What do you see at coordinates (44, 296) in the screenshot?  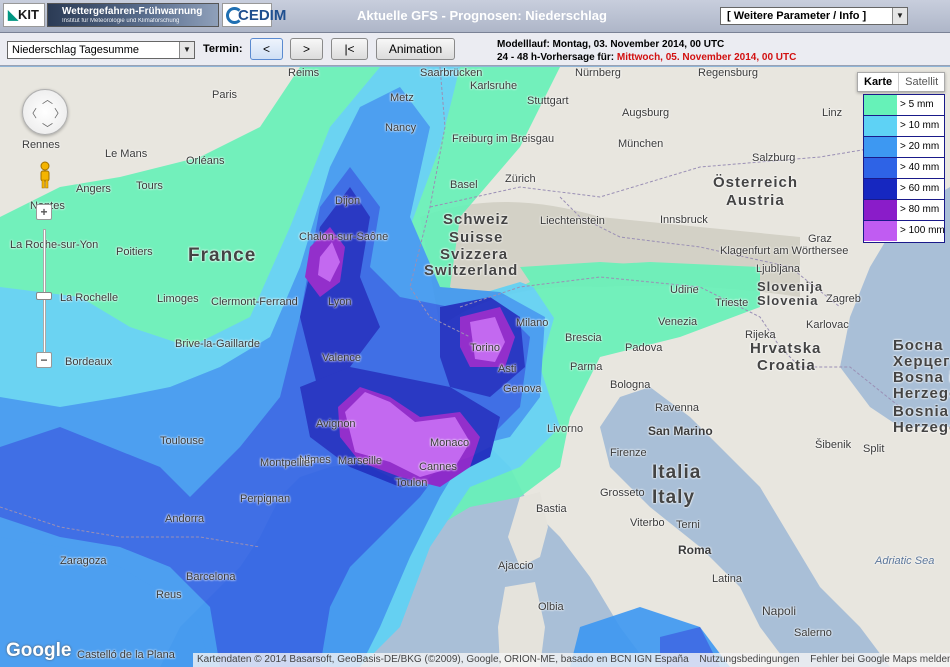 I see `zoom-slider-handle` at bounding box center [44, 296].